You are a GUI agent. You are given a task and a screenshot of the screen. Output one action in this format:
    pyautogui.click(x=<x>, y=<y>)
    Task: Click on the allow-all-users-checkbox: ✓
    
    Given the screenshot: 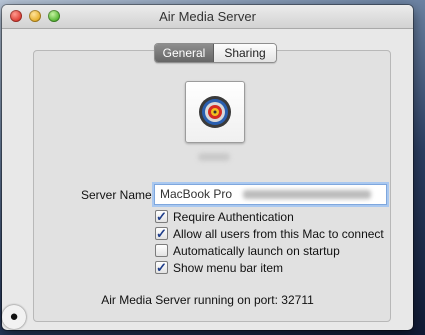 What is the action you would take?
    pyautogui.click(x=161, y=233)
    